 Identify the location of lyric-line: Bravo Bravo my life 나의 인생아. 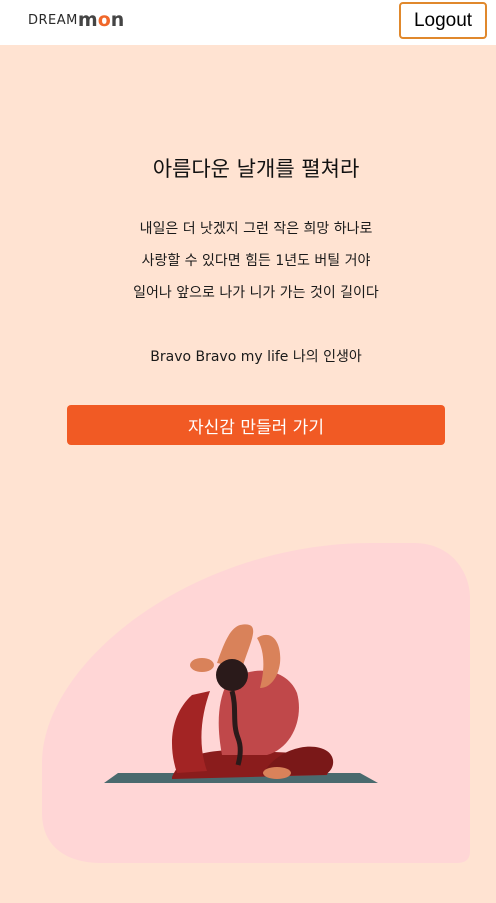
(256, 357).